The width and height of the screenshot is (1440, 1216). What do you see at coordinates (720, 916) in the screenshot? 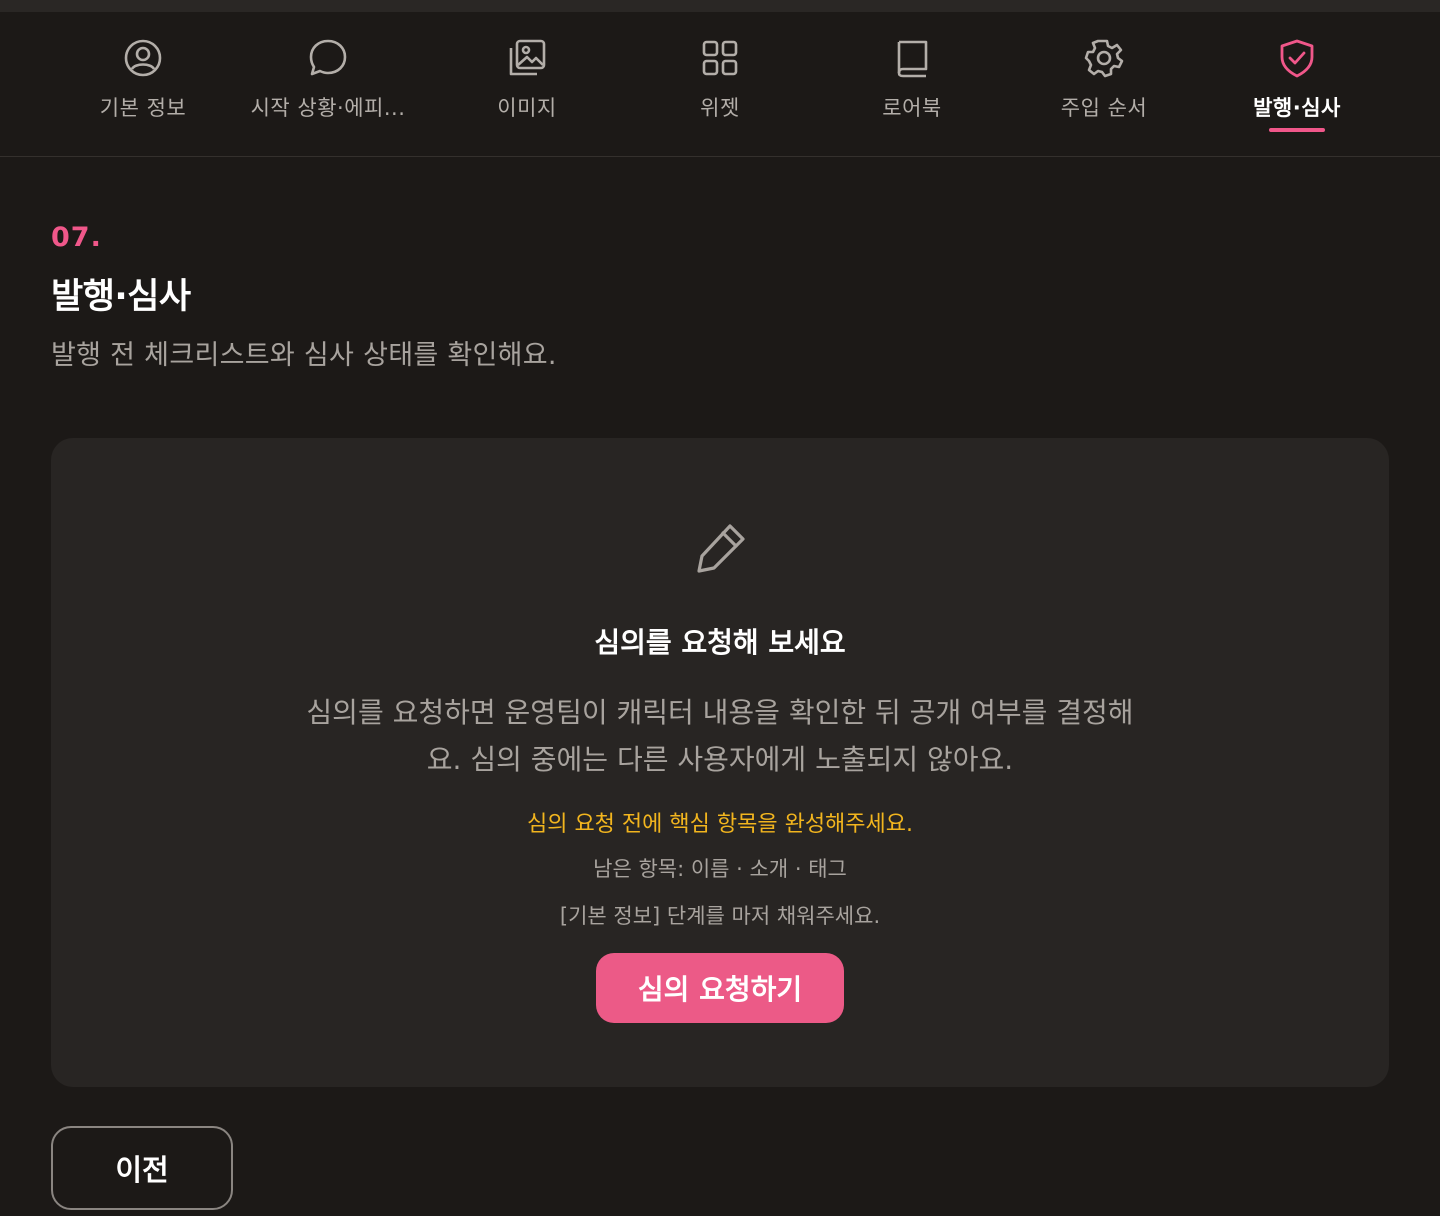
I see `hint-text: [기본 정보] 단계를 마저 채워주세요.` at bounding box center [720, 916].